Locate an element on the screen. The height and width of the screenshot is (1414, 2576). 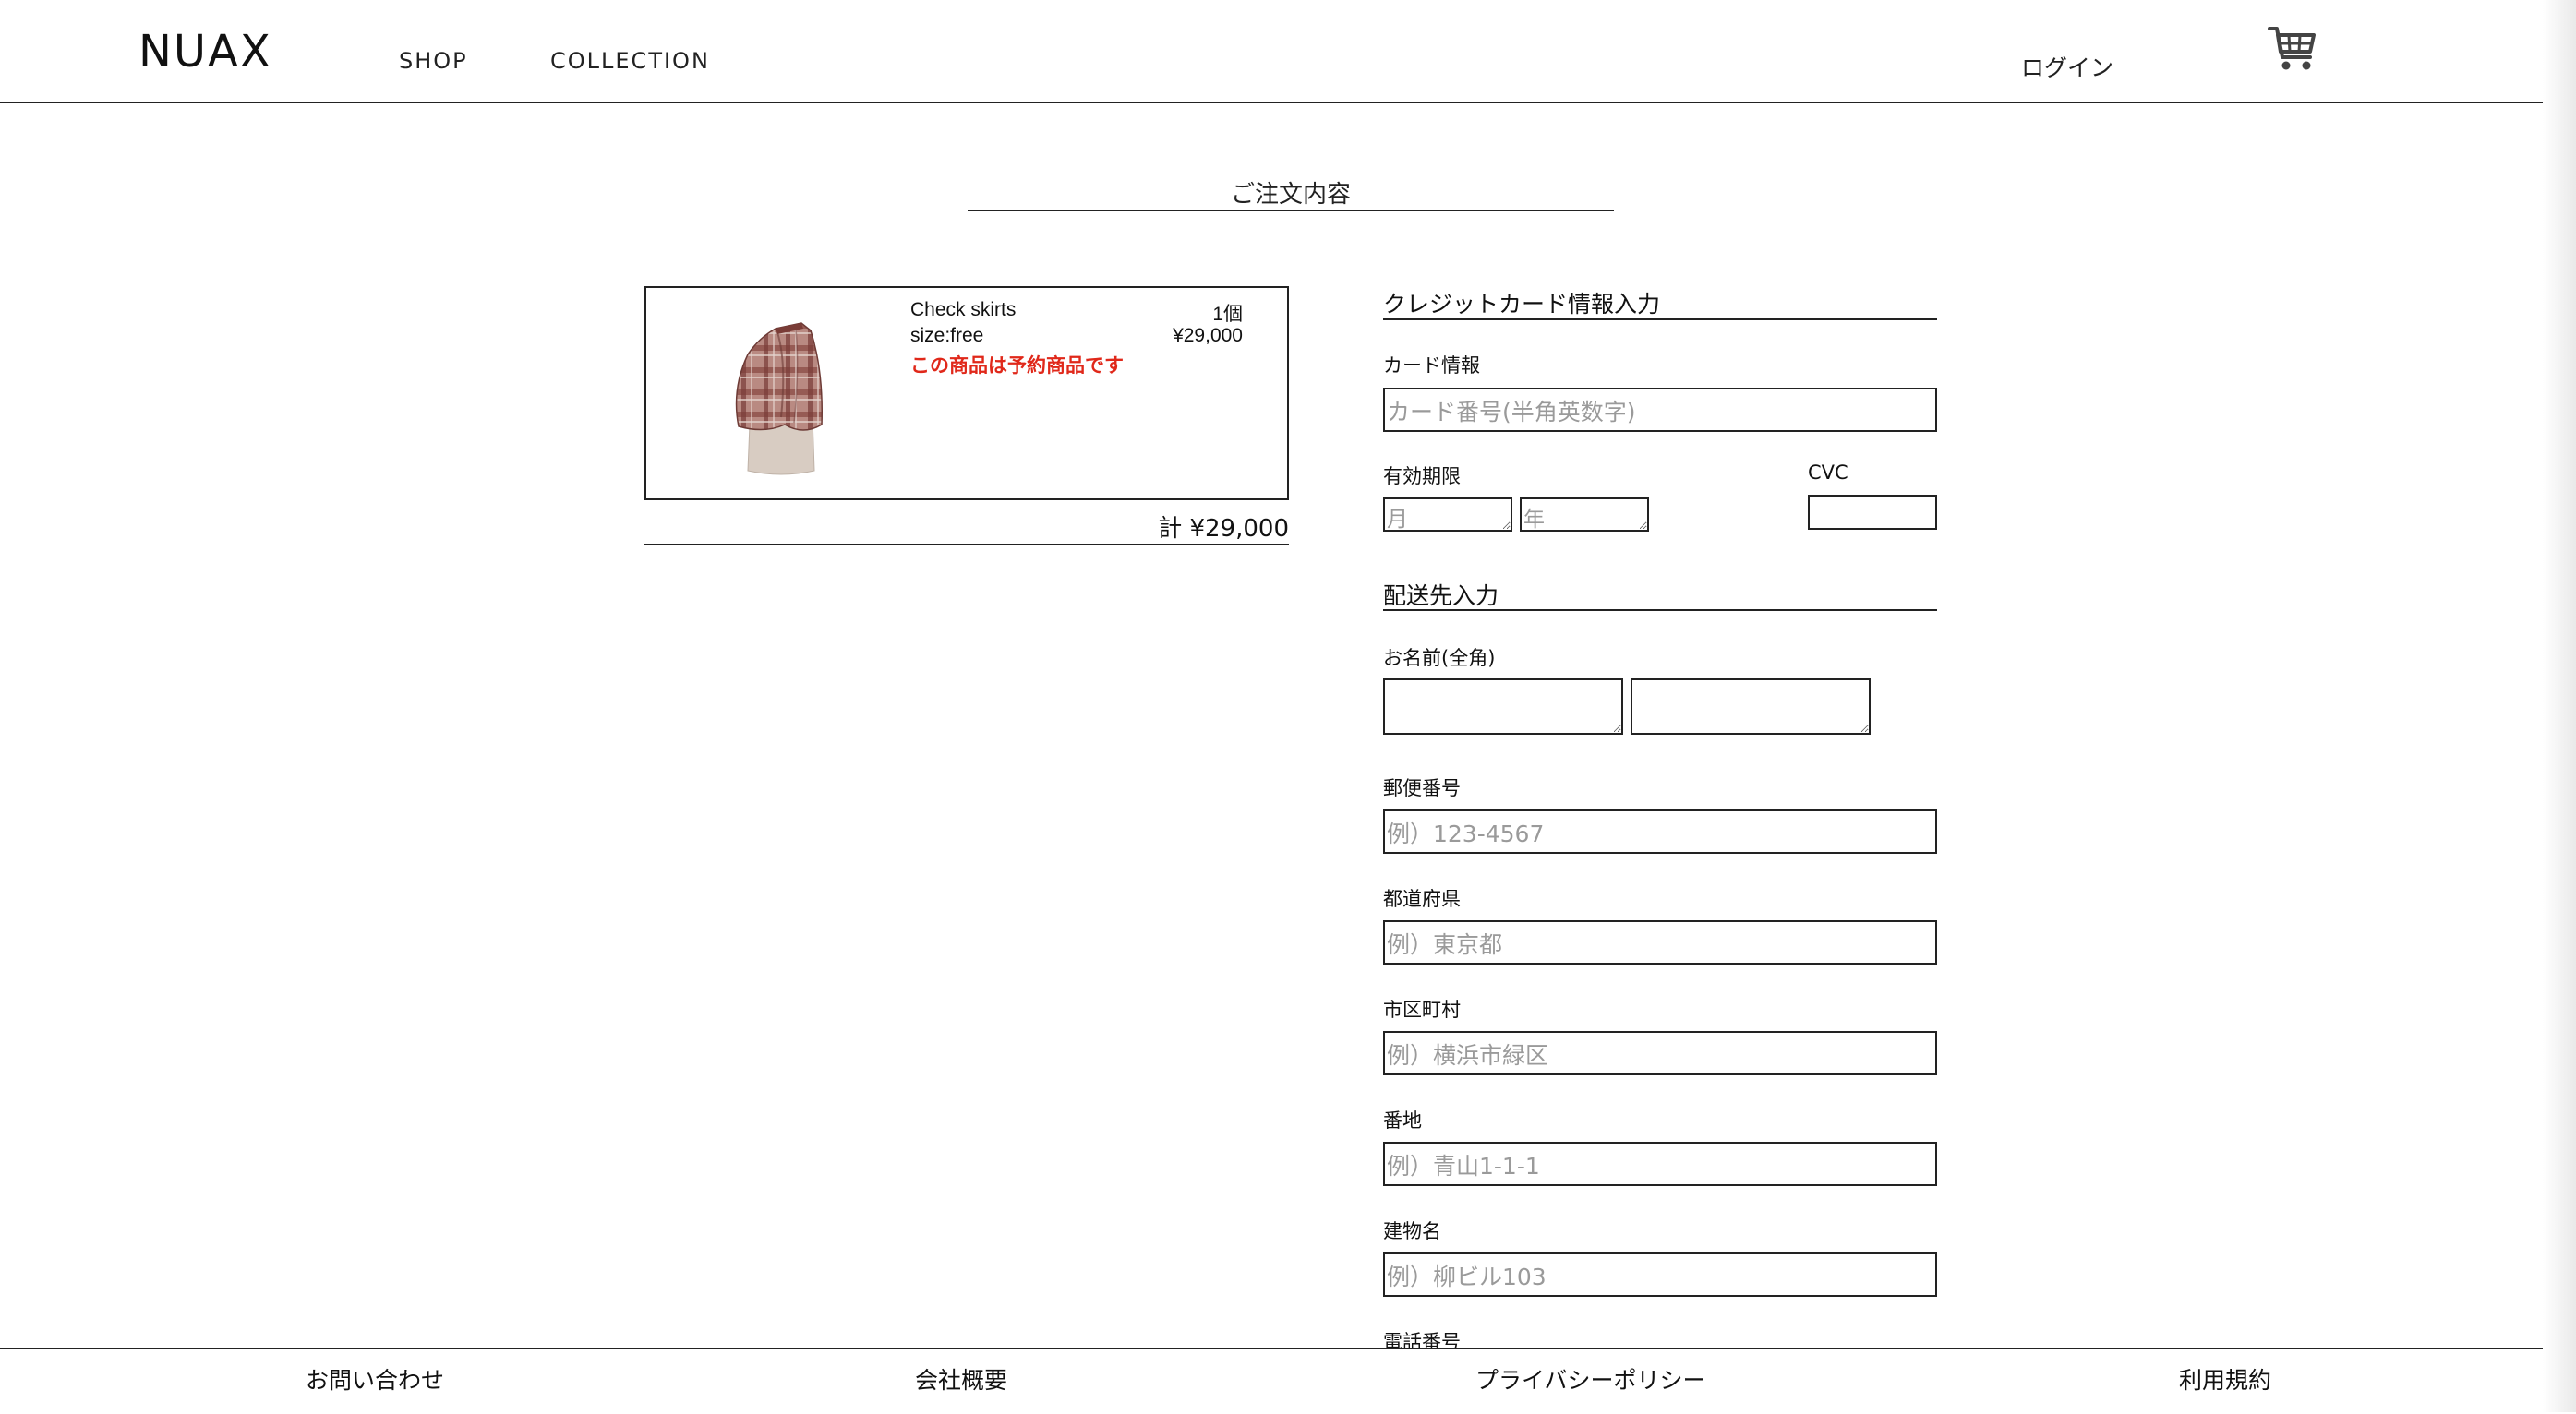
site-header: NUAX SHOP COLLECTION ログイン is located at coordinates (1288, 51).